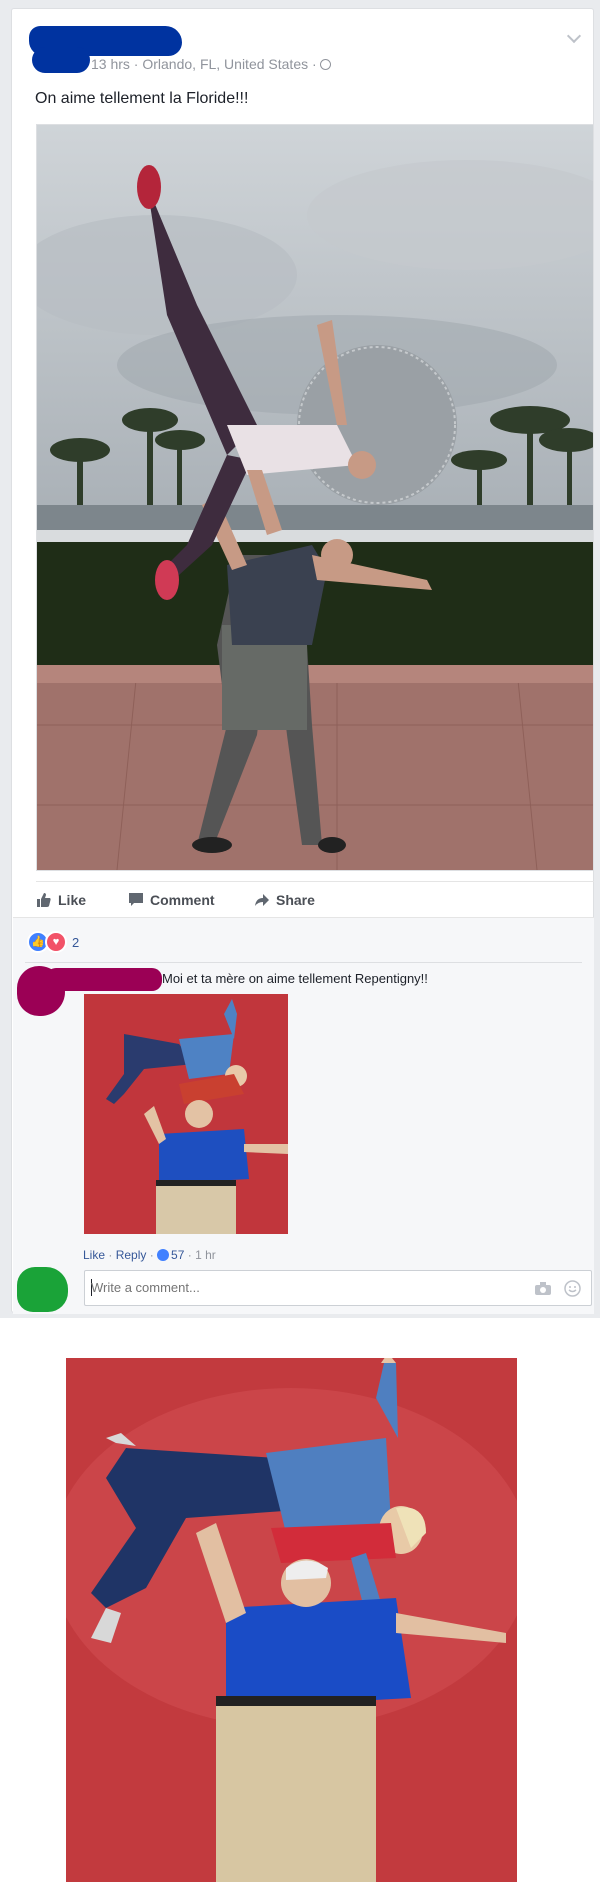 This screenshot has height=1898, width=600. What do you see at coordinates (186, 1114) in the screenshot?
I see `comment-photo` at bounding box center [186, 1114].